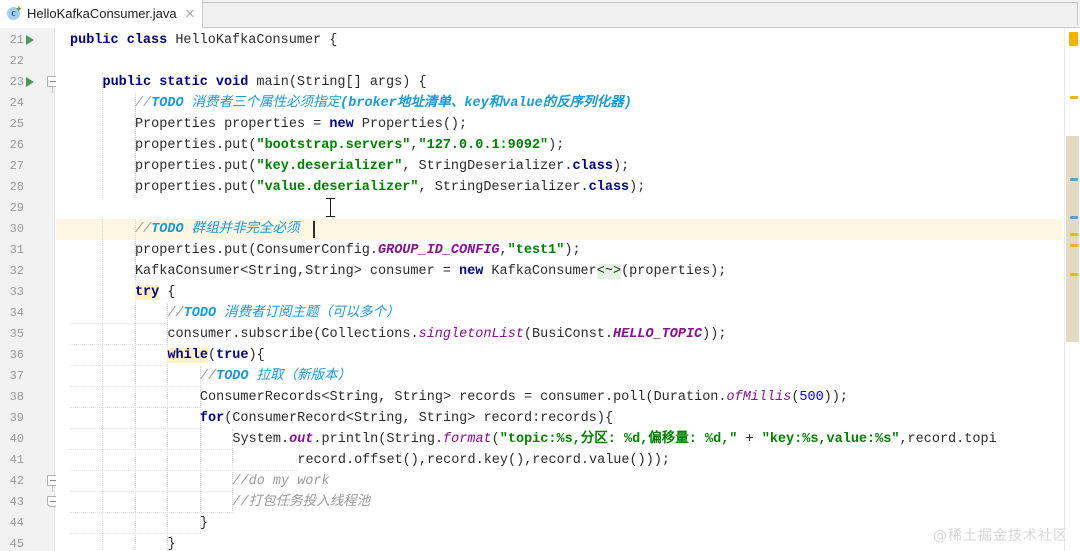 The image size is (1080, 551). What do you see at coordinates (167, 292) in the screenshot?
I see `code-token: {` at bounding box center [167, 292].